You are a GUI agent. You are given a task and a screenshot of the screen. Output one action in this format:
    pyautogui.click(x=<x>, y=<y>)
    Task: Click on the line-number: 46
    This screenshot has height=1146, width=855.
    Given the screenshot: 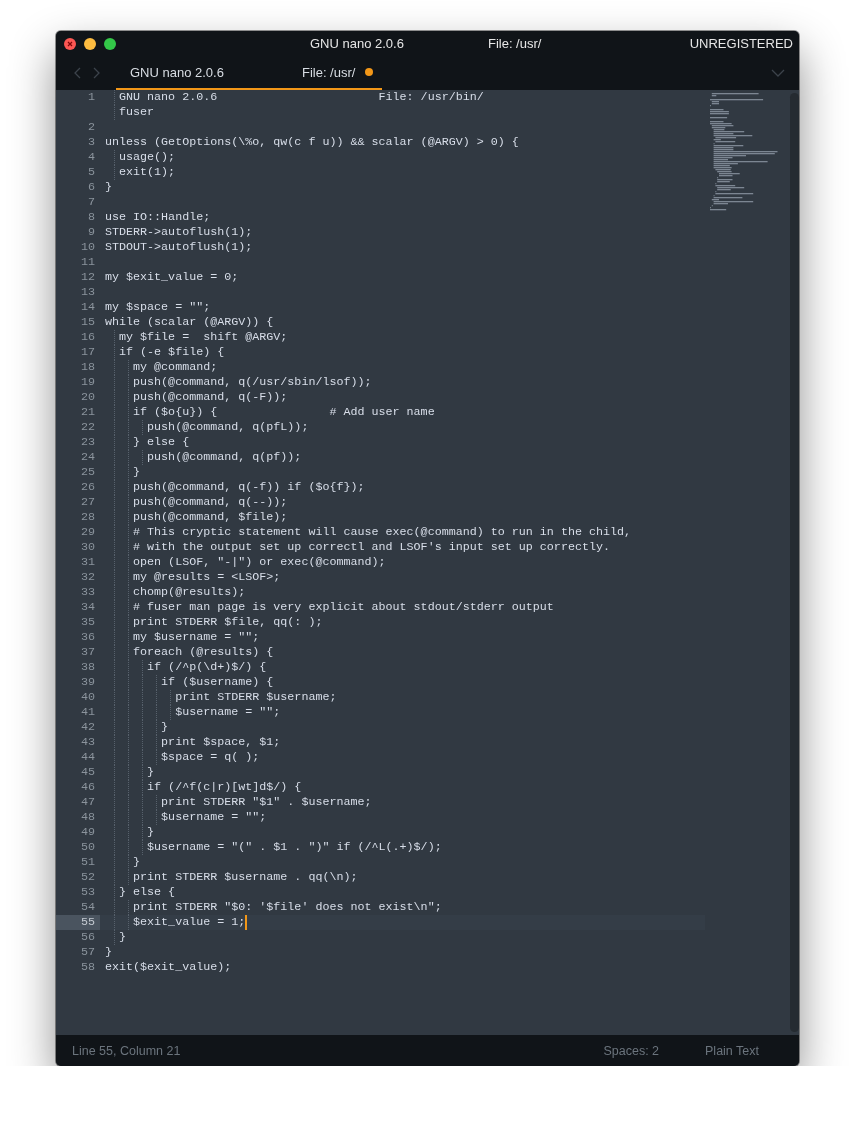 What is the action you would take?
    pyautogui.click(x=87, y=787)
    